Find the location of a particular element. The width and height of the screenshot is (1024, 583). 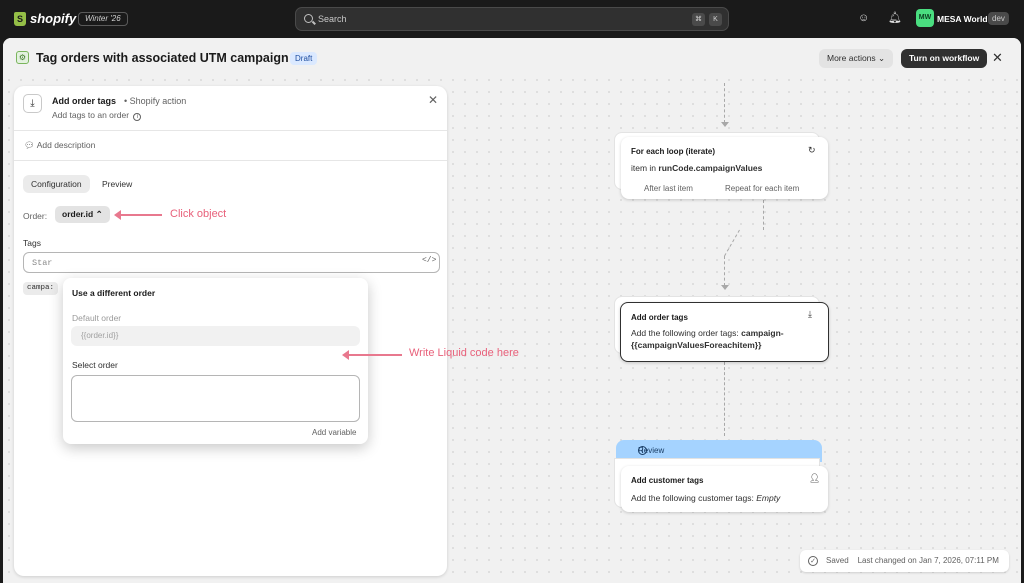

more-actions-button: More actions ⌄ is located at coordinates (856, 58).